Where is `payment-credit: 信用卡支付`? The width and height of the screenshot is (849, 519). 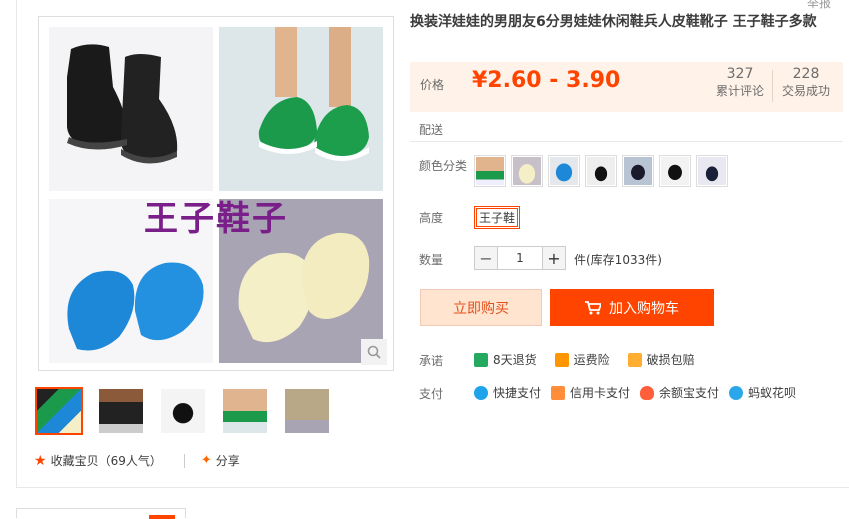 payment-credit: 信用卡支付 is located at coordinates (590, 392).